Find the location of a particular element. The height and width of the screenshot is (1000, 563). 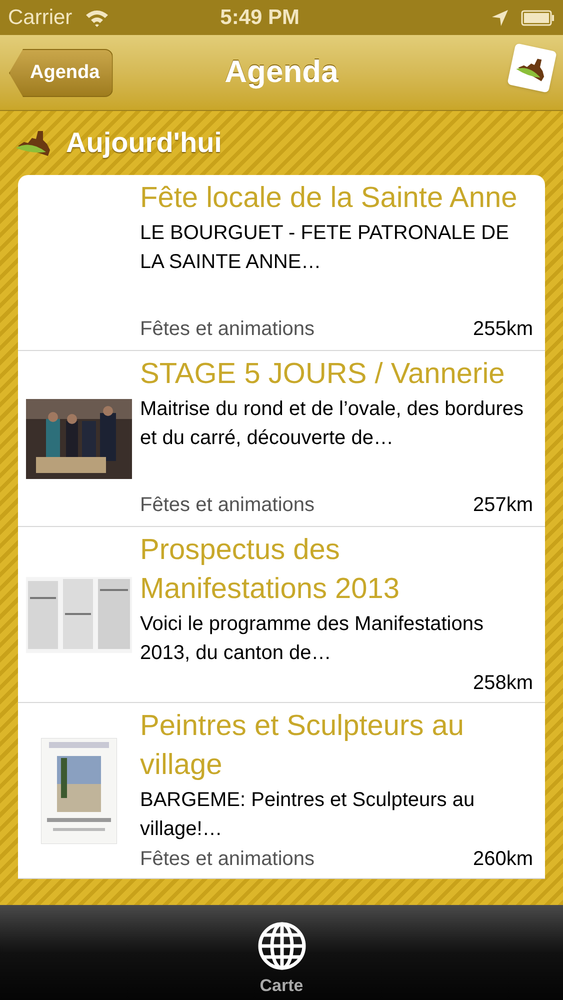

battery-icon is located at coordinates (538, 18).